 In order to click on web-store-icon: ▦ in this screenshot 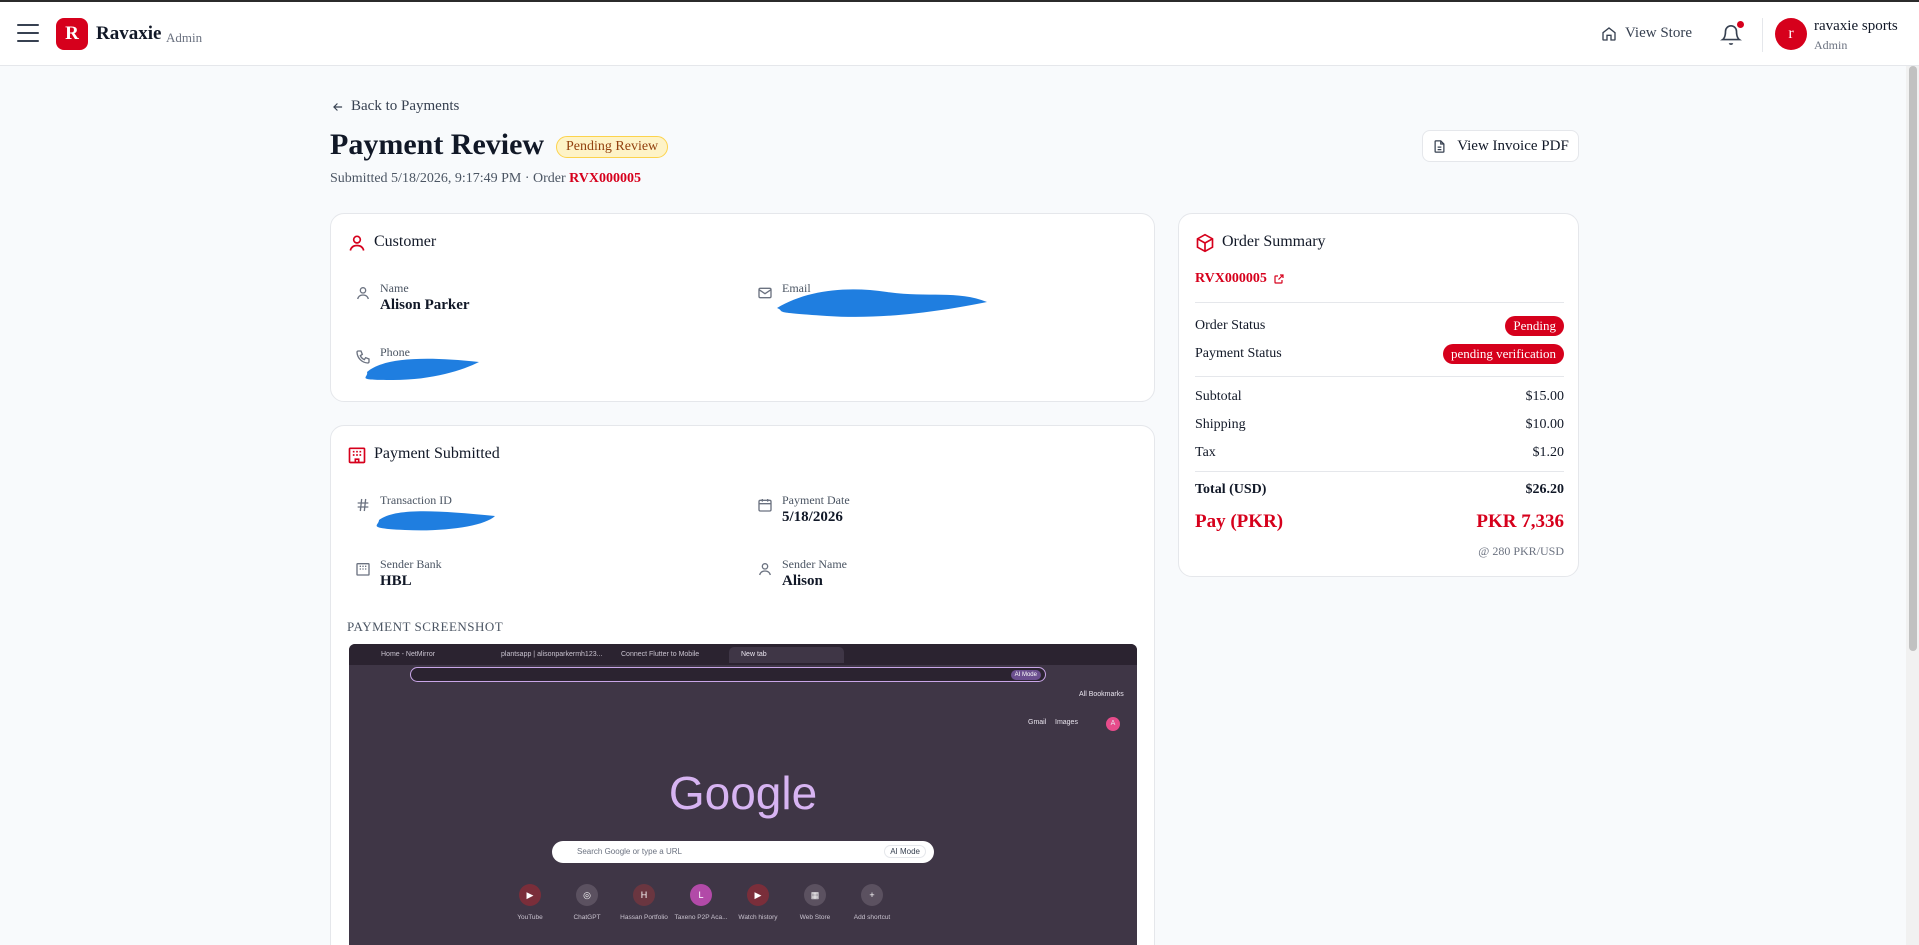, I will do `click(815, 895)`.